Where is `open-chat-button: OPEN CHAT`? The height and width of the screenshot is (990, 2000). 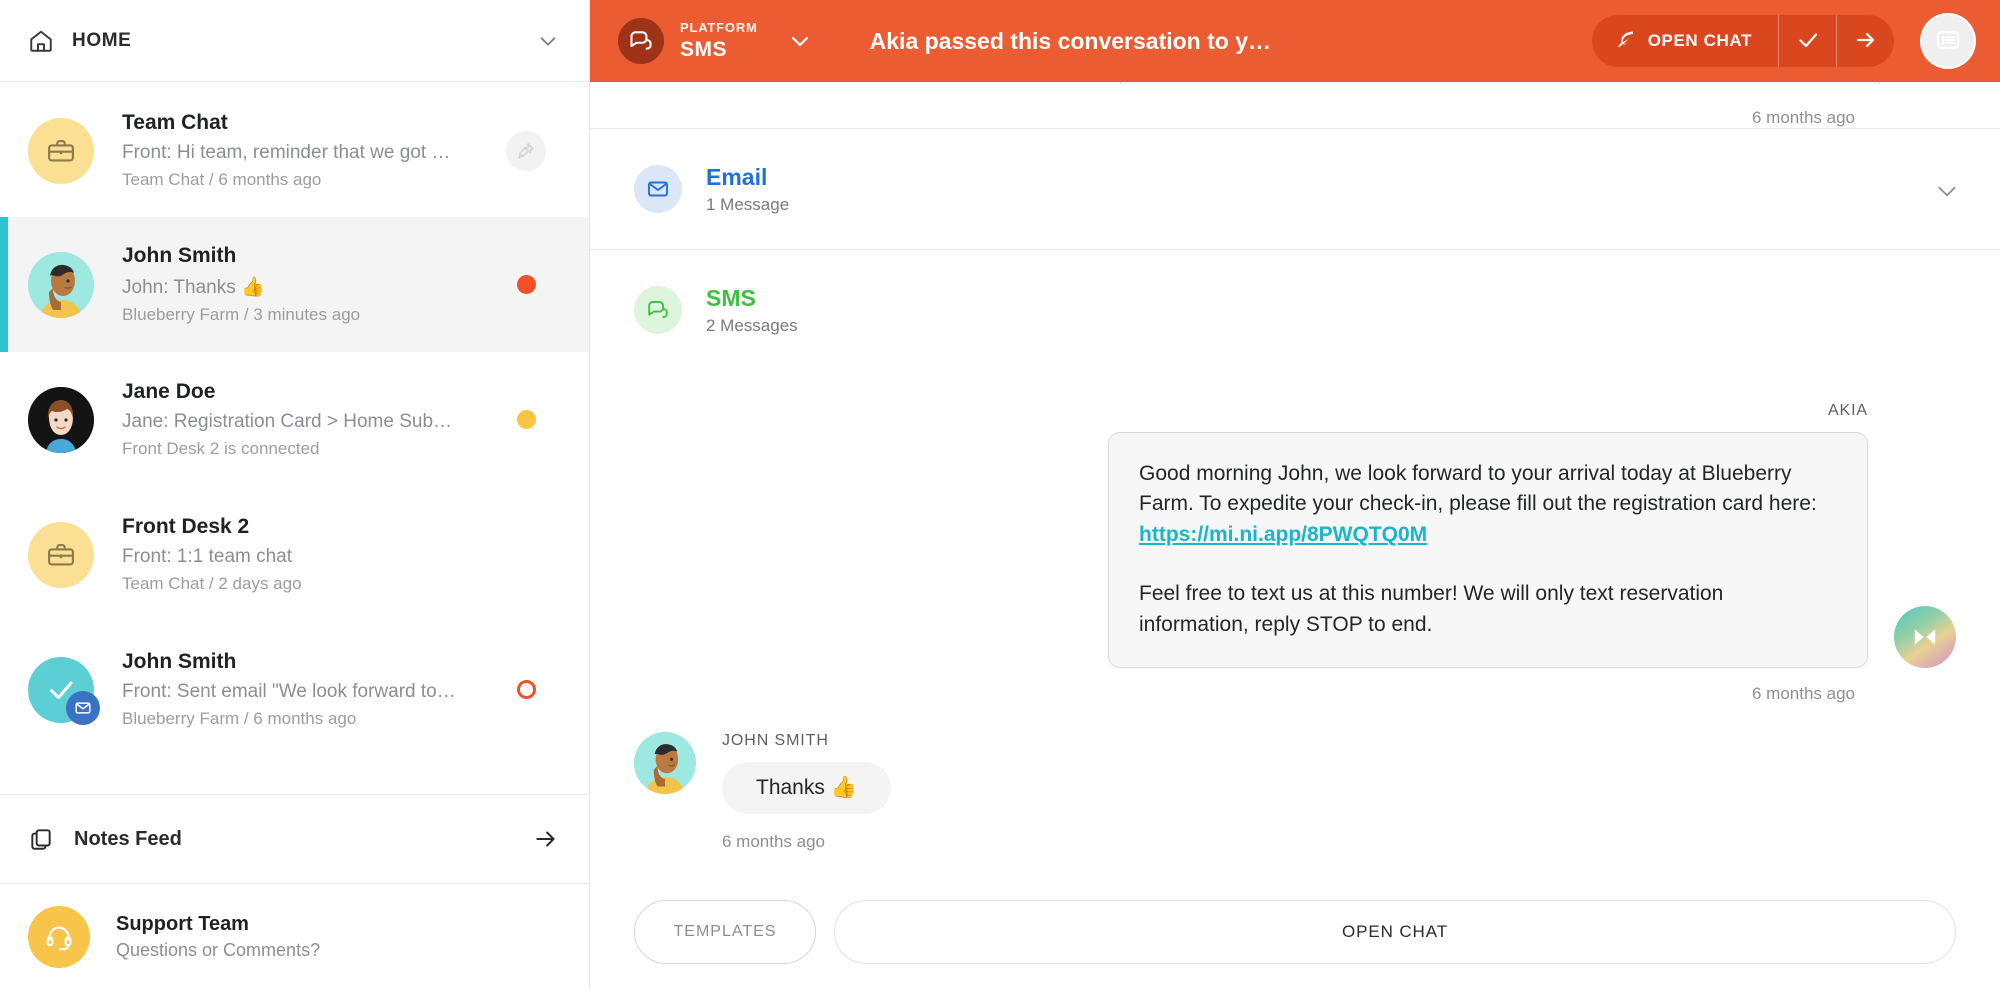
open-chat-button: OPEN CHAT is located at coordinates (1685, 41).